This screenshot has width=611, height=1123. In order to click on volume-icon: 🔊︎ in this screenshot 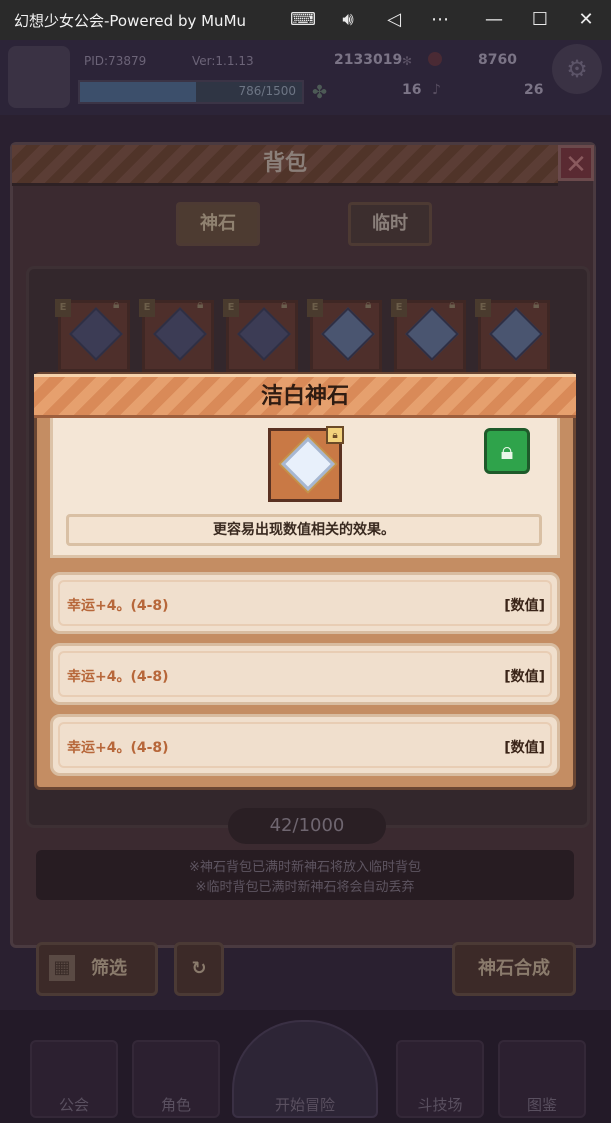, I will do `click(348, 20)`.